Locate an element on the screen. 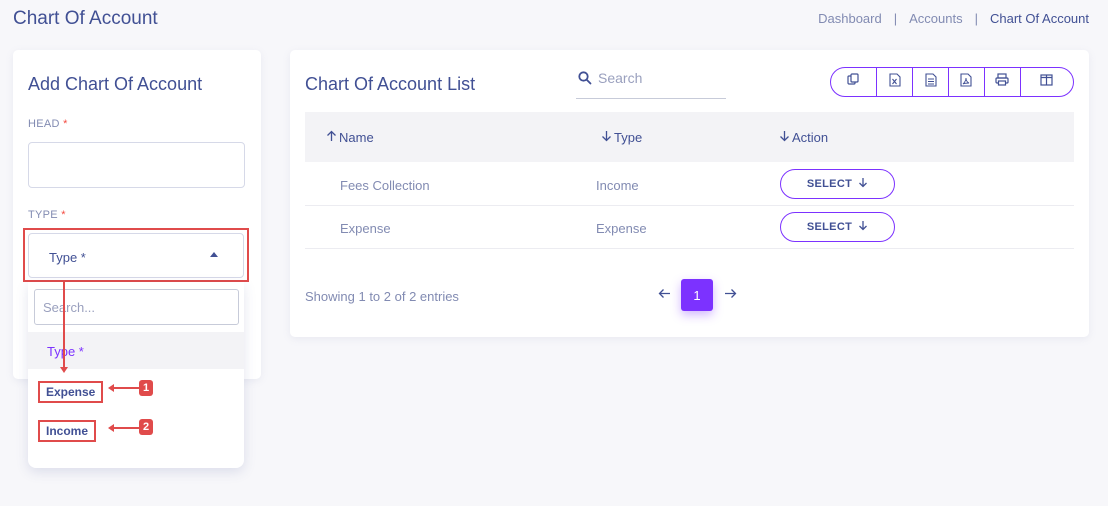 Image resolution: width=1108 pixels, height=506 pixels. table-header: Name Type Action is located at coordinates (689, 137).